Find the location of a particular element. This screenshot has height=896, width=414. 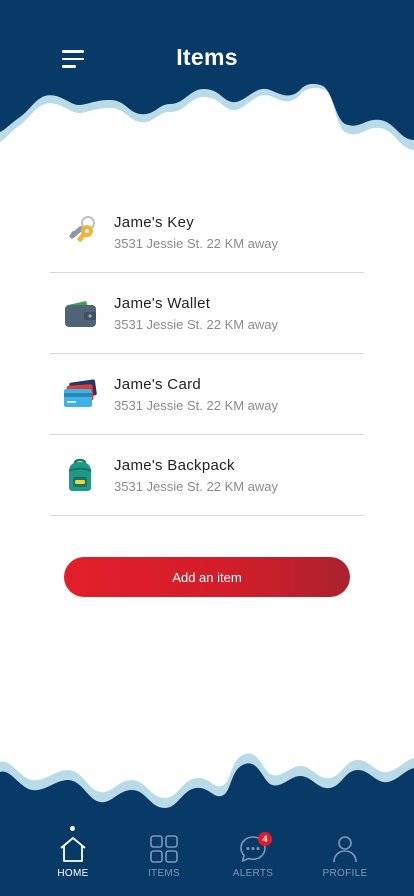

add-item-button: Add an item is located at coordinates (207, 577).